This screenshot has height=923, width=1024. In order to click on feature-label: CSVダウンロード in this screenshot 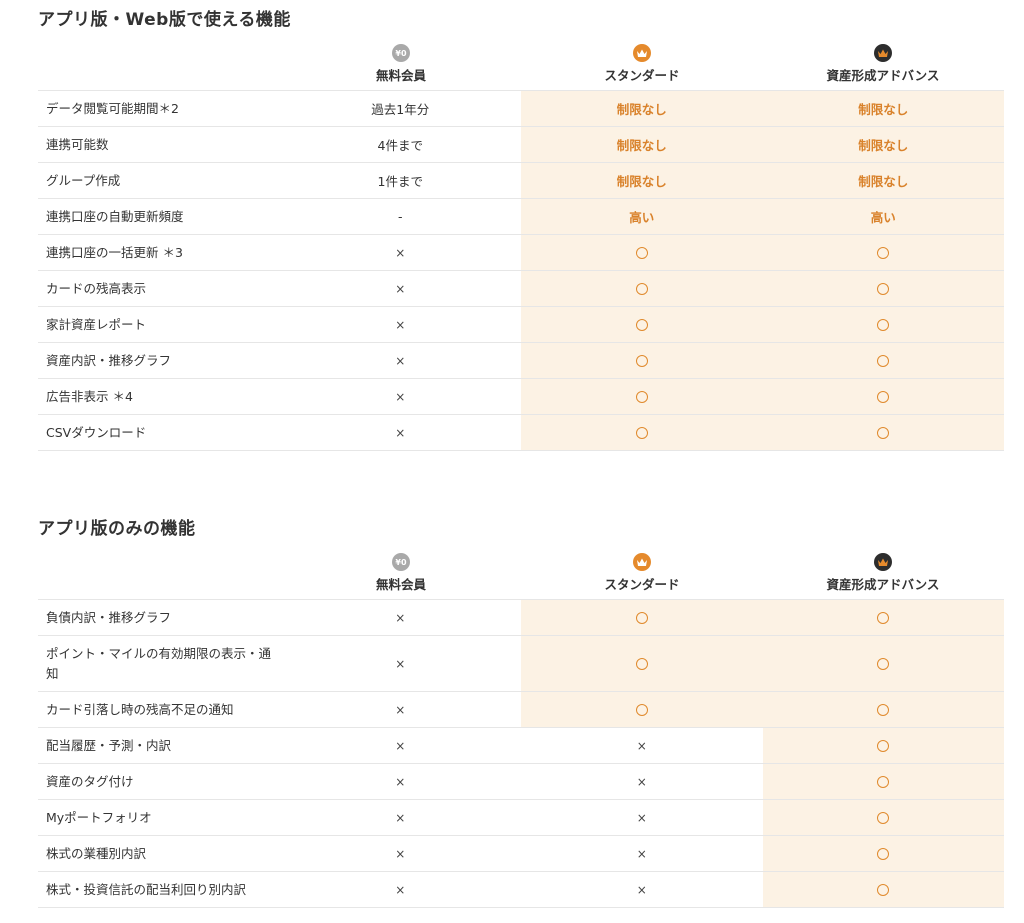, I will do `click(96, 432)`.